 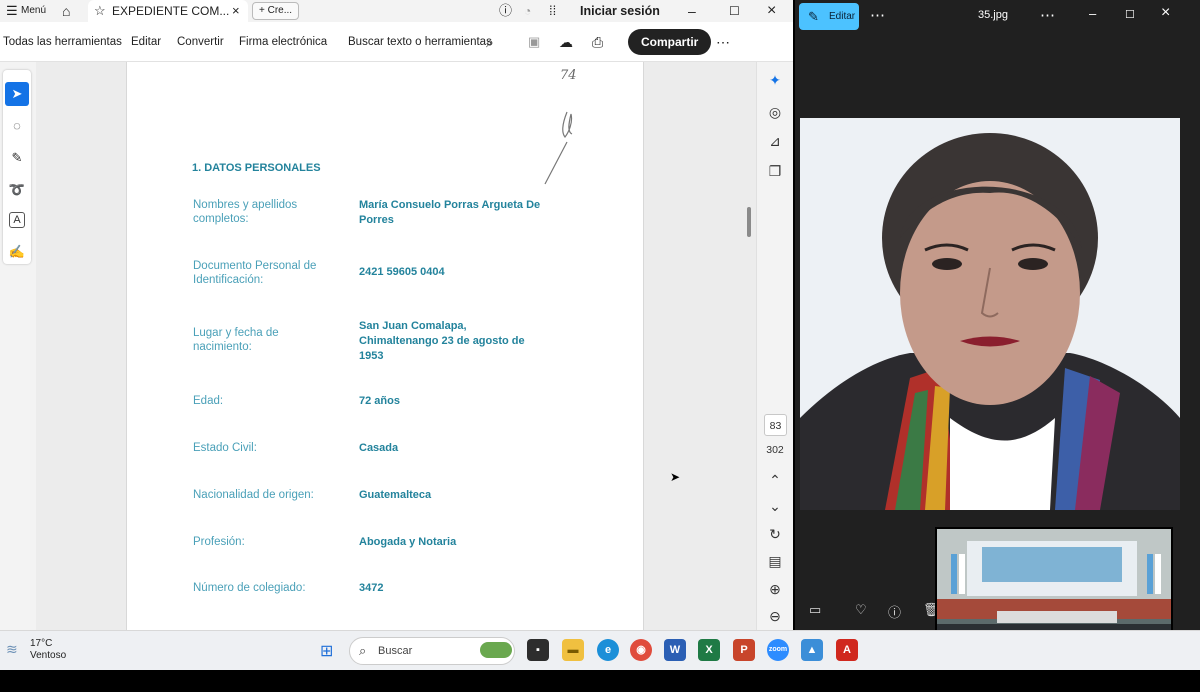 What do you see at coordinates (847, 650) in the screenshot?
I see `acrobat-icon: A` at bounding box center [847, 650].